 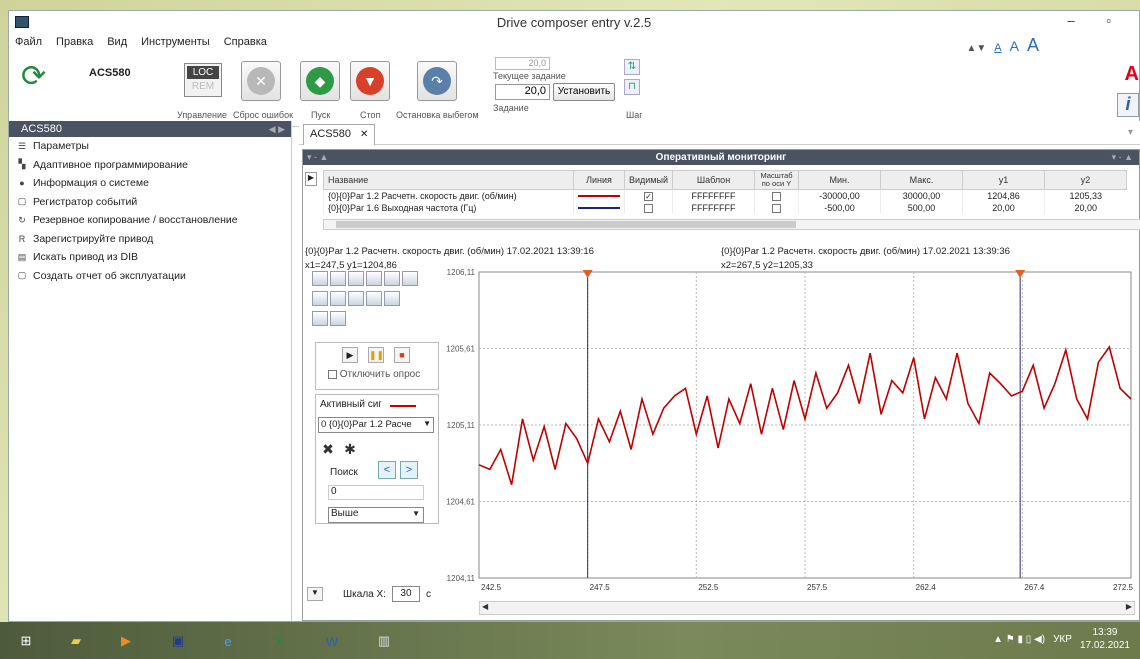 I want to click on zoom-fit-icon, so click(x=410, y=278).